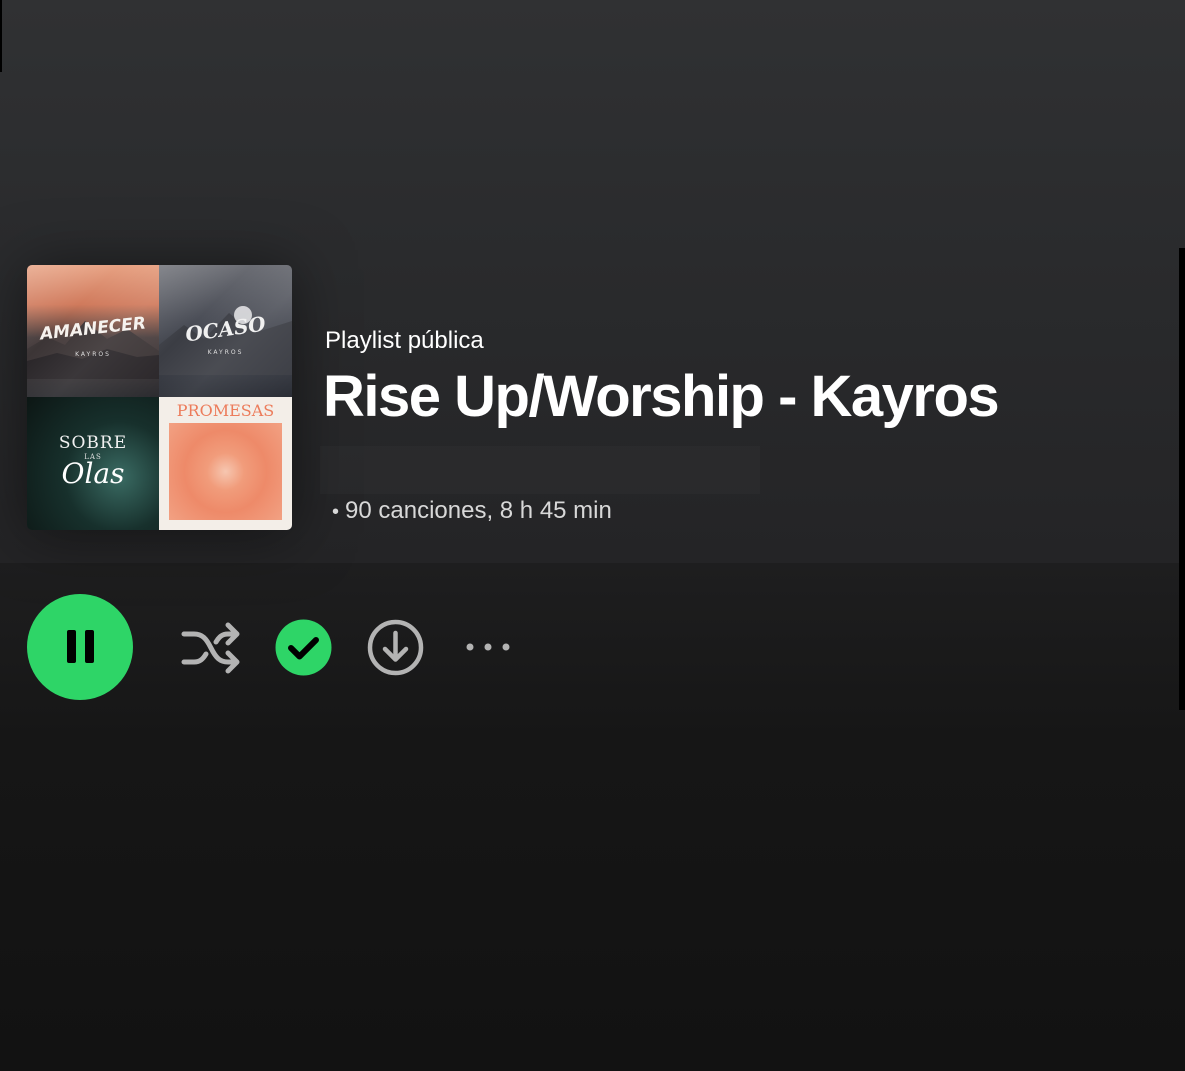 Image resolution: width=1185 pixels, height=1071 pixels. I want to click on cover-tile-sobre-las-olas: SOBRE LAS Olas, so click(93, 463).